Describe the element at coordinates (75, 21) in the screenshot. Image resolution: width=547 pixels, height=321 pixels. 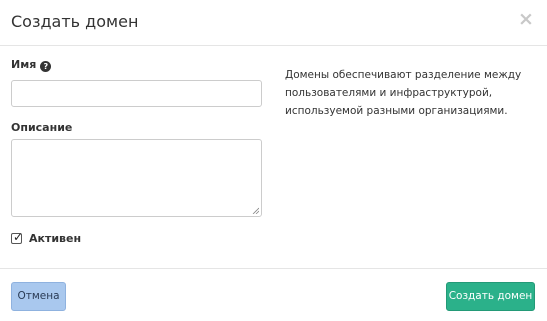
I see `dialog-title: Создать домен` at that location.